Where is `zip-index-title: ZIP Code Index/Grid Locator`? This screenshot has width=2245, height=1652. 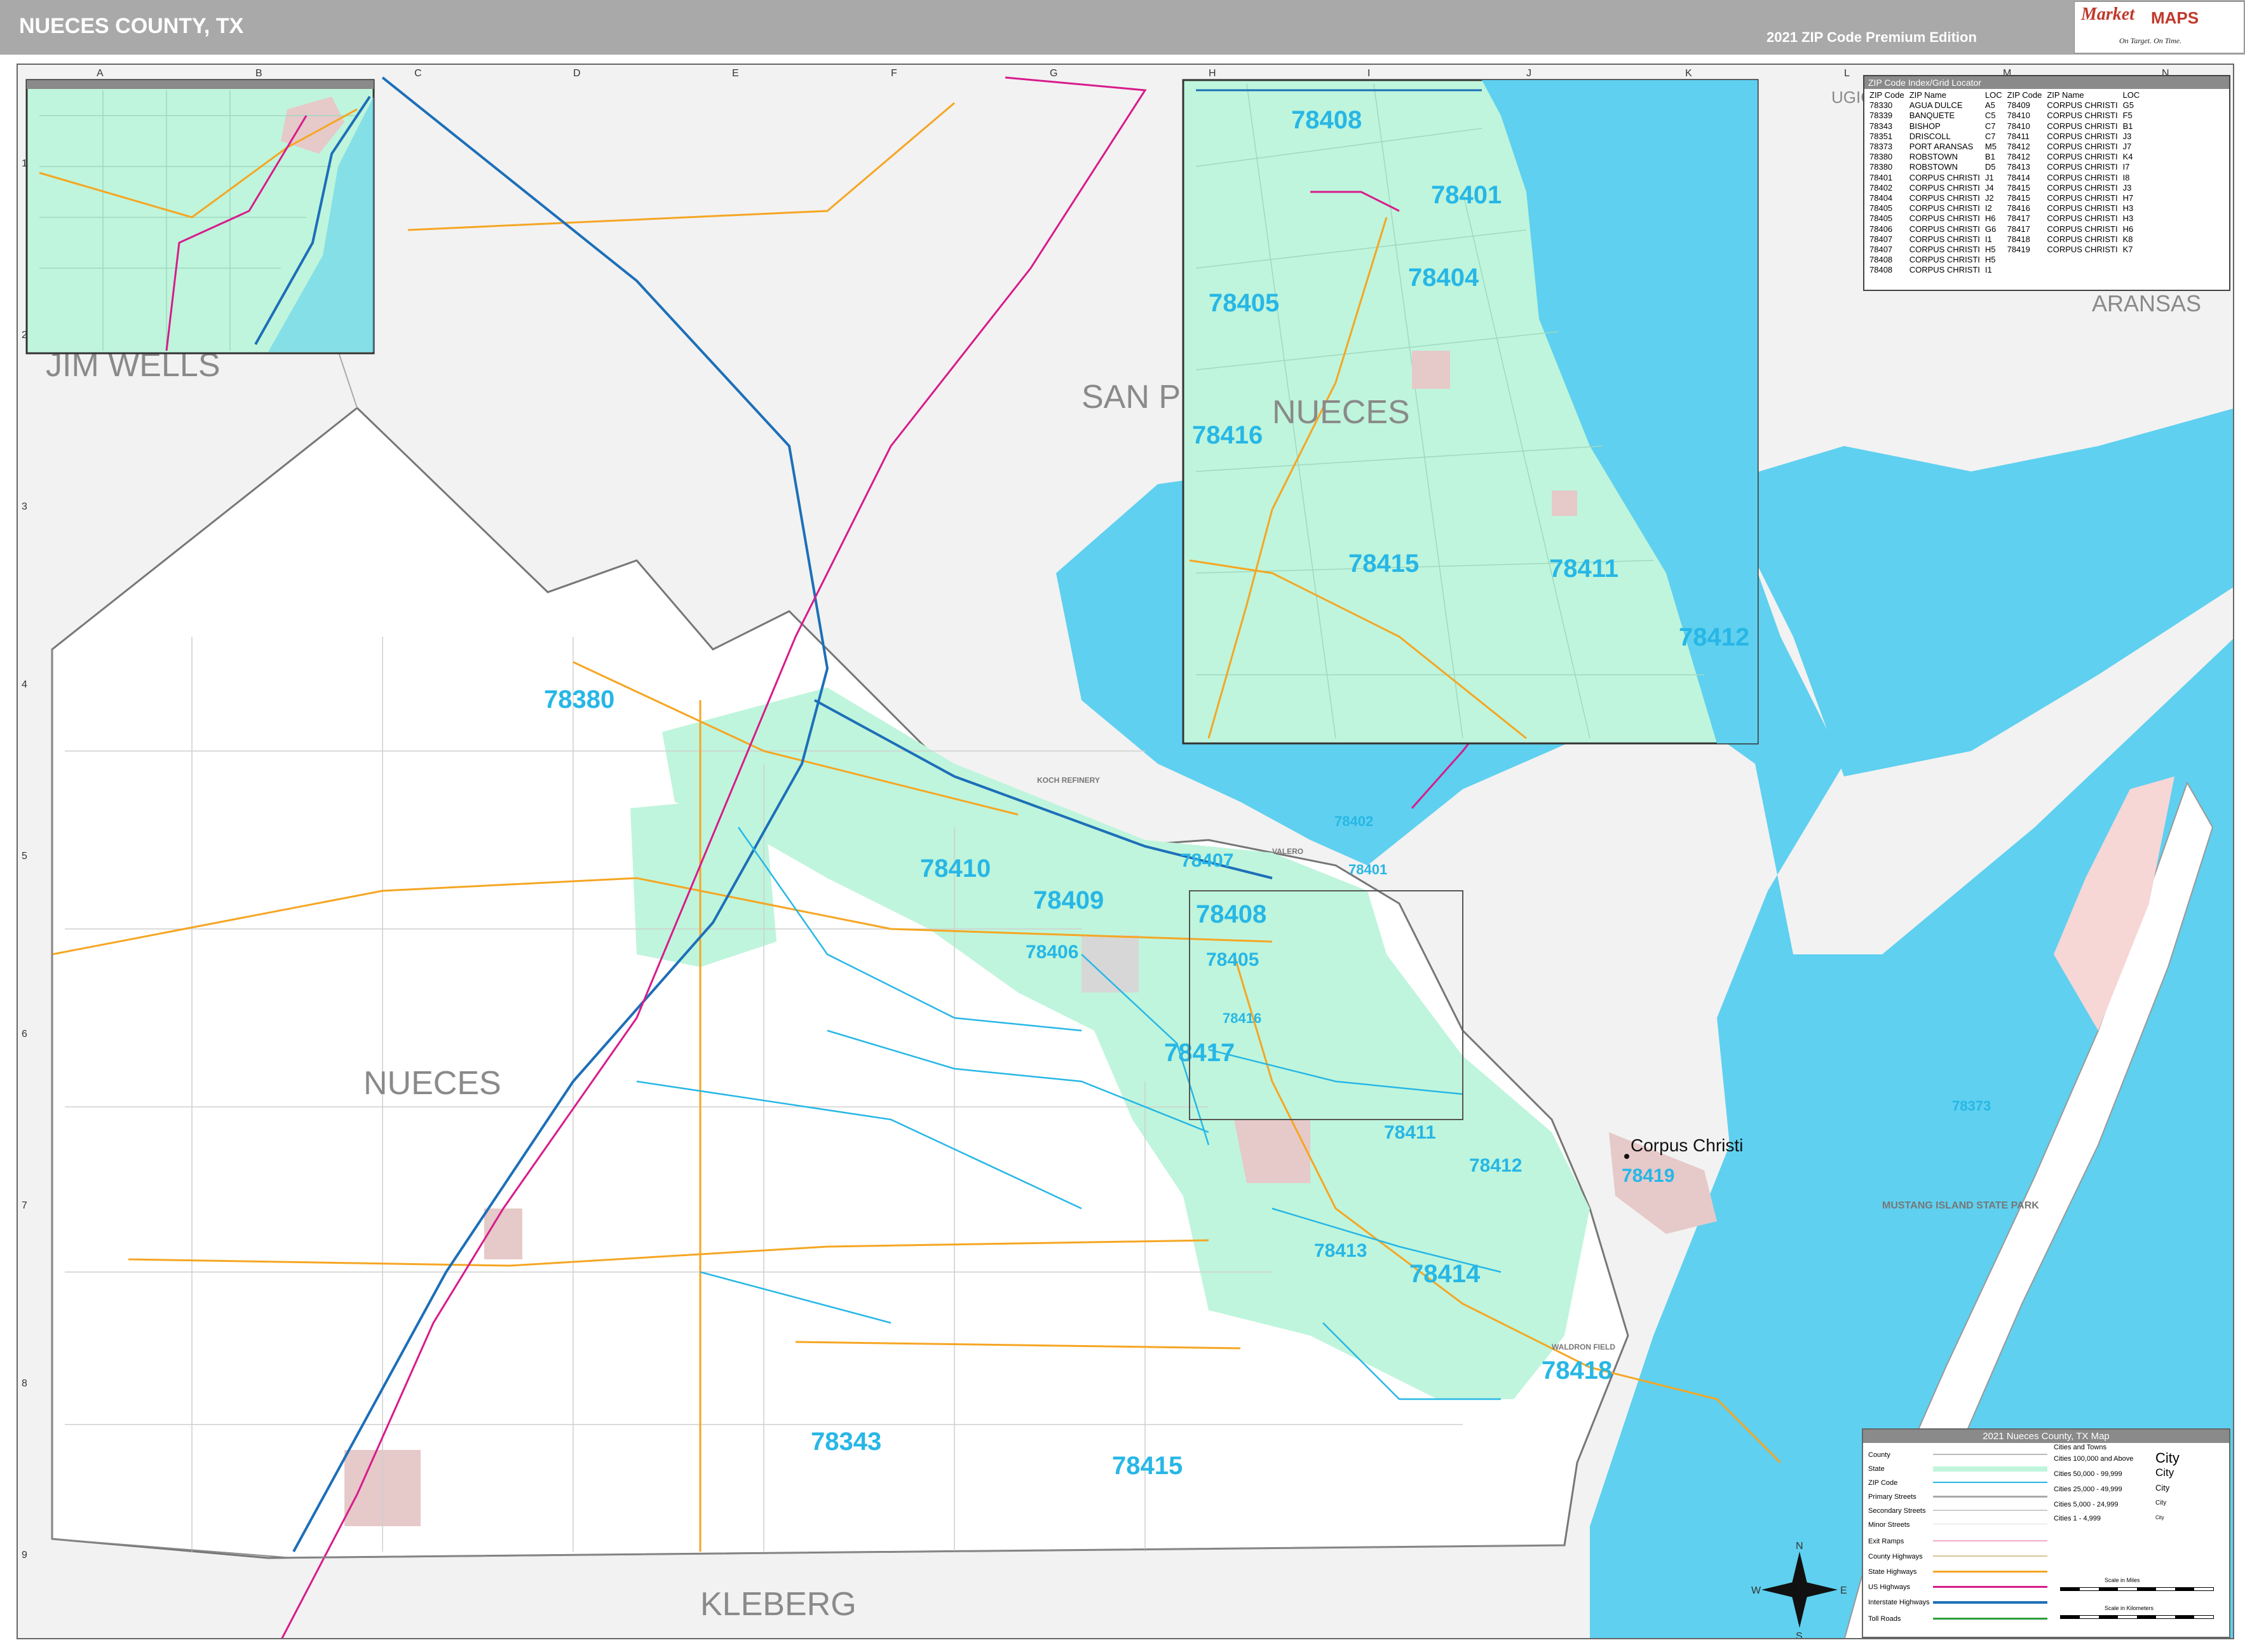
zip-index-title: ZIP Code Index/Grid Locator is located at coordinates (2046, 82).